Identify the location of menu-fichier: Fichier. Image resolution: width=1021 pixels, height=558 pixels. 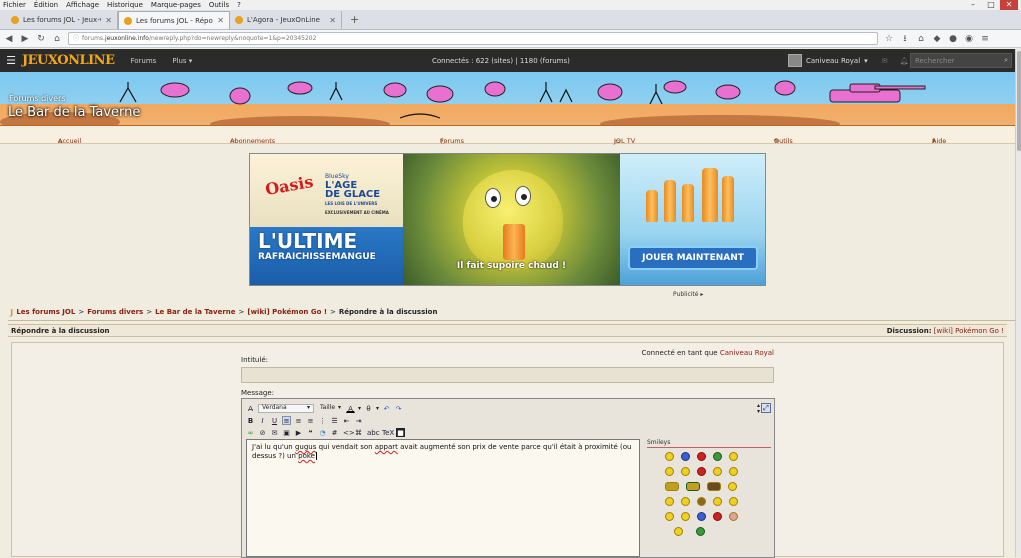
(14, 5).